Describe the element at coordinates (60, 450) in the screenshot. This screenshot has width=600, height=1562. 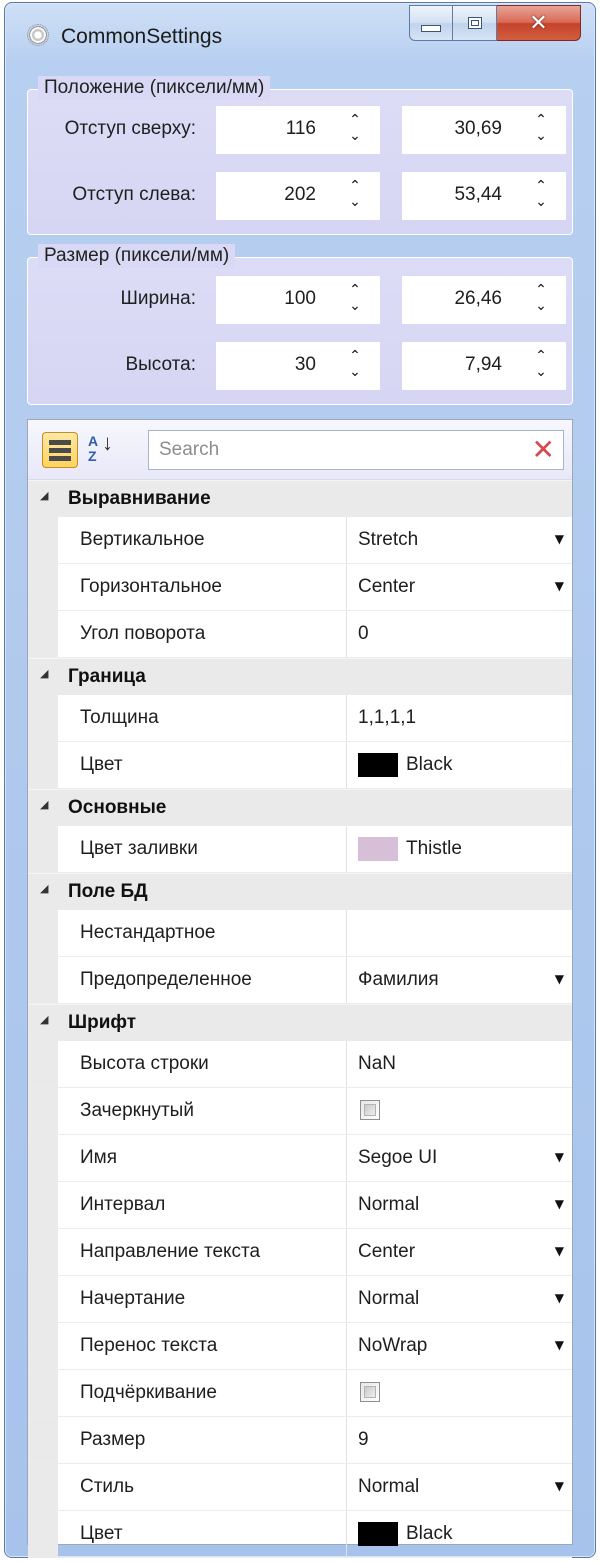
I see `categorized-view-button` at that location.